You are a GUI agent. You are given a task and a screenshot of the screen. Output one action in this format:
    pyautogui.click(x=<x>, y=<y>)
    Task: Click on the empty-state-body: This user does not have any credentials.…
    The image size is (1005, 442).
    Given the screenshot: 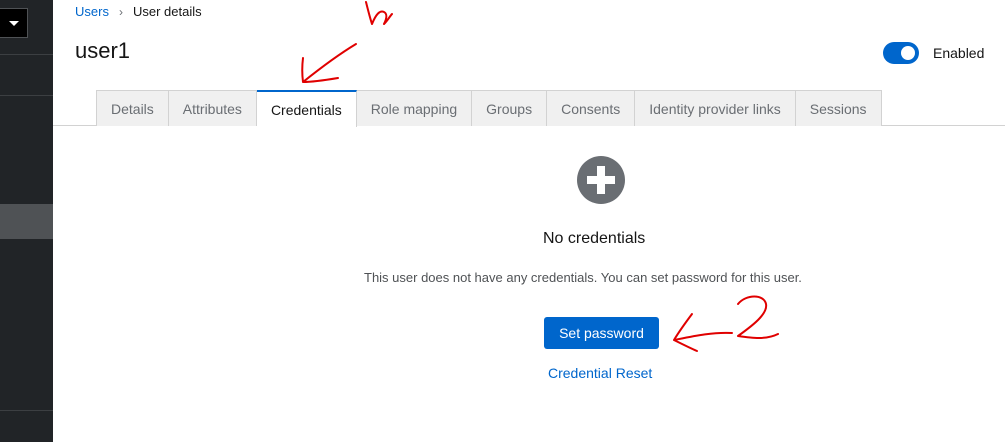 What is the action you would take?
    pyautogui.click(x=583, y=277)
    